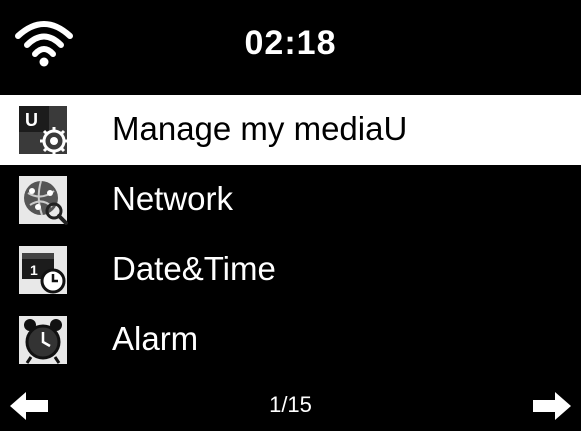 This screenshot has width=581, height=431. What do you see at coordinates (31, 120) in the screenshot?
I see `svg-text: U` at bounding box center [31, 120].